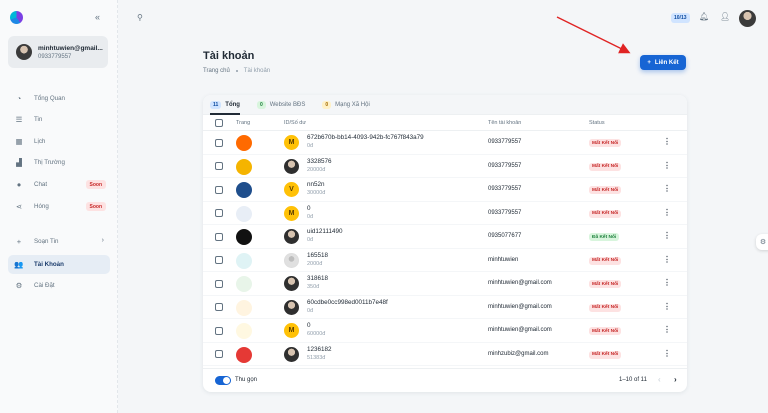  I want to click on table-row: 3328576 20000đ 0933779557 Mất Kết Nối ⋮, so click(445, 166).